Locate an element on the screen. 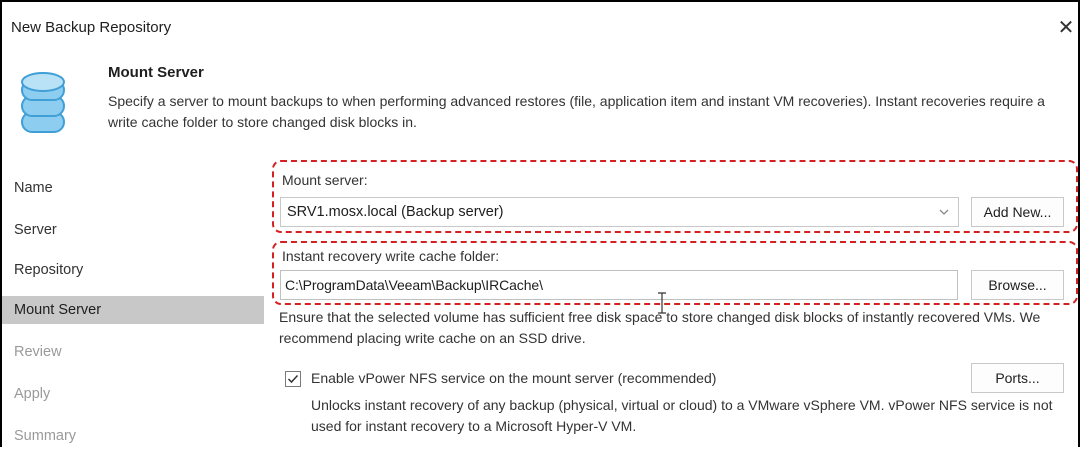 The width and height of the screenshot is (1080, 450). sidebar-item-apply: Apply is located at coordinates (32, 394).